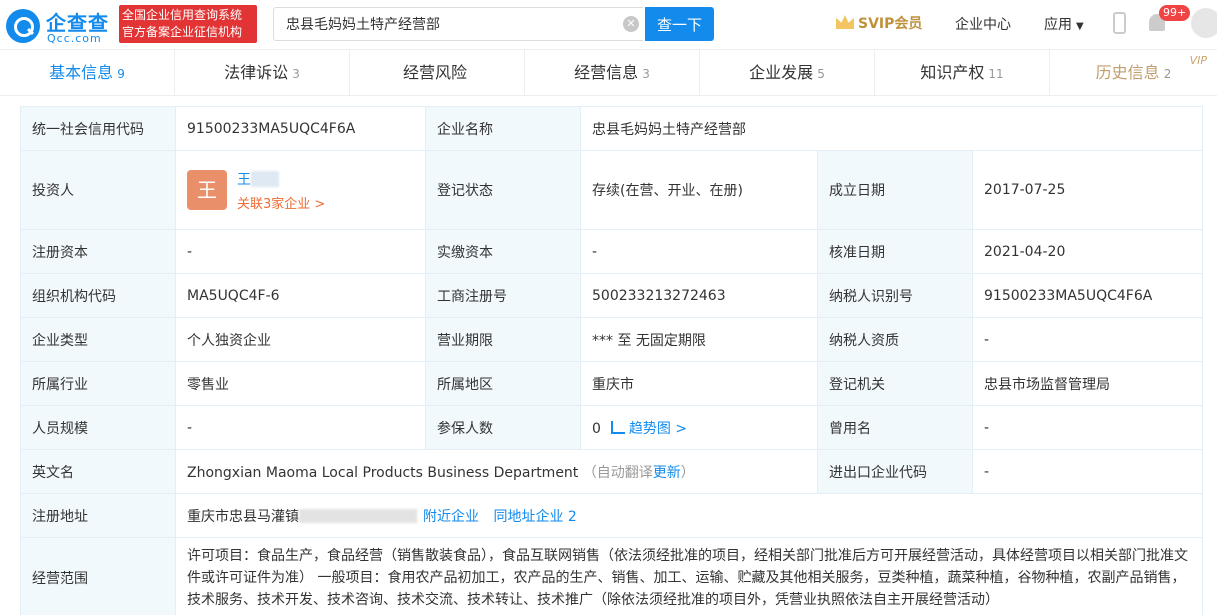 This screenshot has height=615, width=1217. Describe the element at coordinates (699, 251) in the screenshot. I see `paid-capital-value: -` at that location.